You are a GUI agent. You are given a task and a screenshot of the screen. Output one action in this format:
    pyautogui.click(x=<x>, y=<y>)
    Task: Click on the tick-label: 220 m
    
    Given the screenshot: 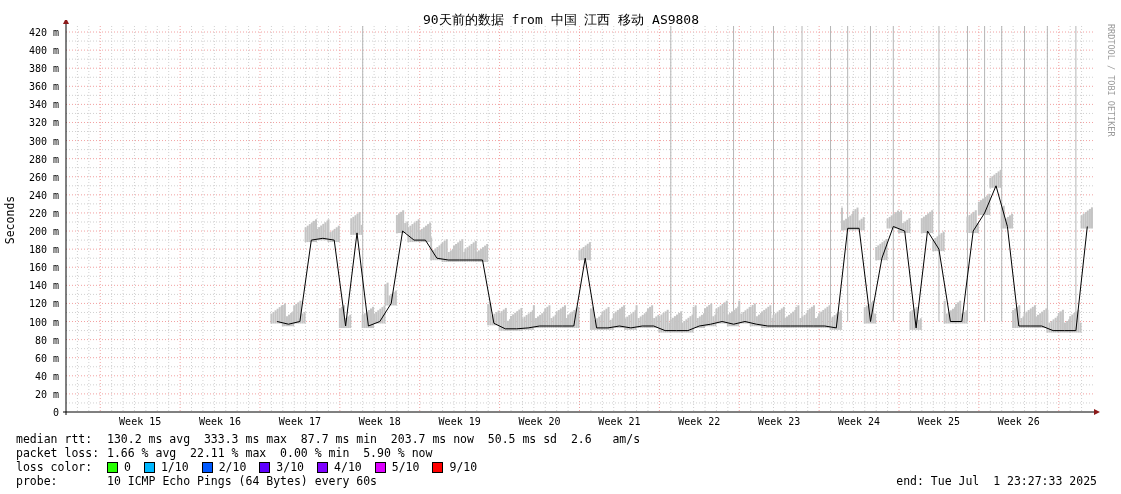 What is the action you would take?
    pyautogui.click(x=43, y=213)
    